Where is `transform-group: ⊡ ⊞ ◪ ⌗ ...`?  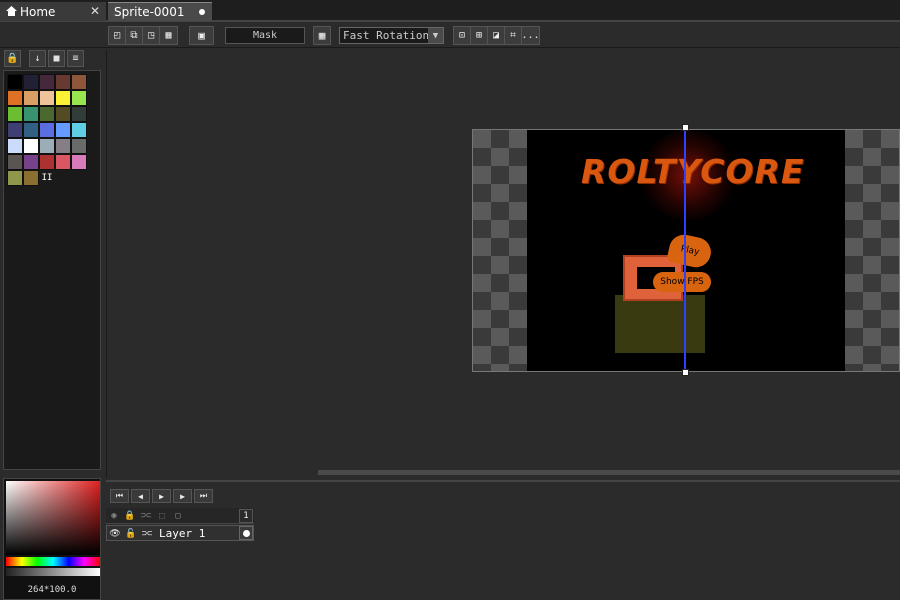
transform-group: ⊡ ⊞ ◪ ⌗ ... is located at coordinates (496, 35).